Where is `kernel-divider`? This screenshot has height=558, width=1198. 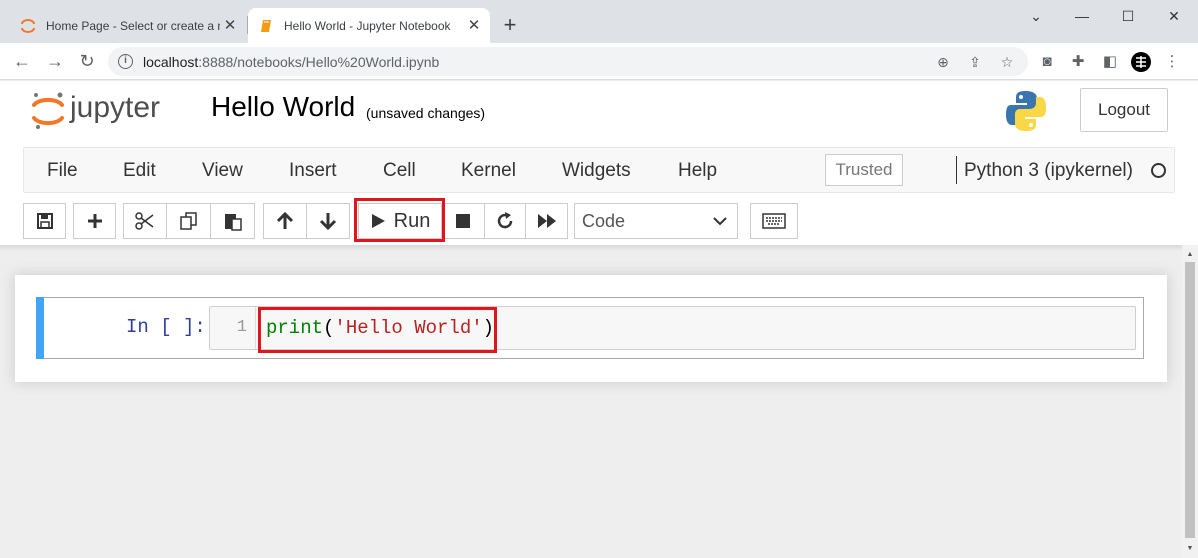
kernel-divider is located at coordinates (956, 170).